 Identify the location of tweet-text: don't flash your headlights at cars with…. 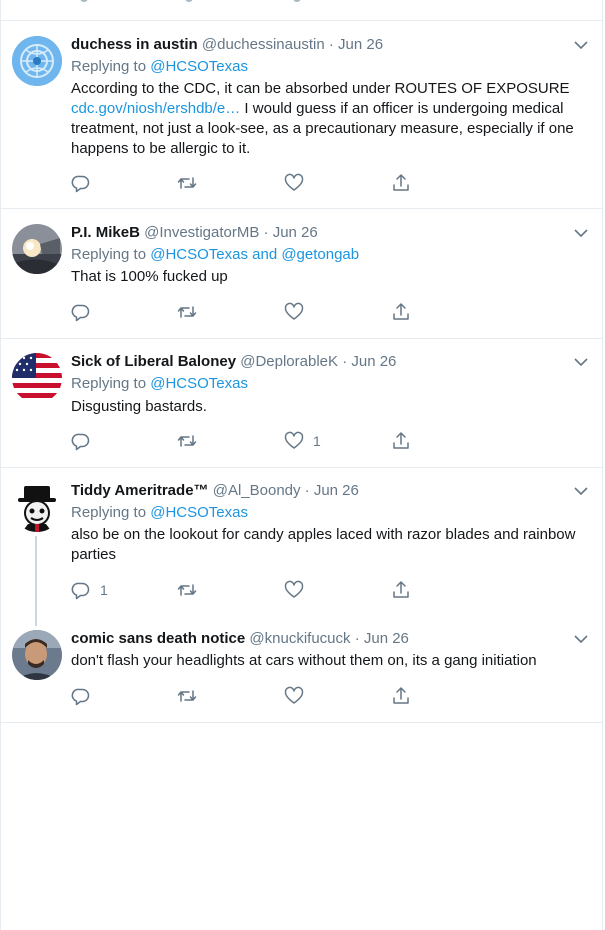
(304, 660).